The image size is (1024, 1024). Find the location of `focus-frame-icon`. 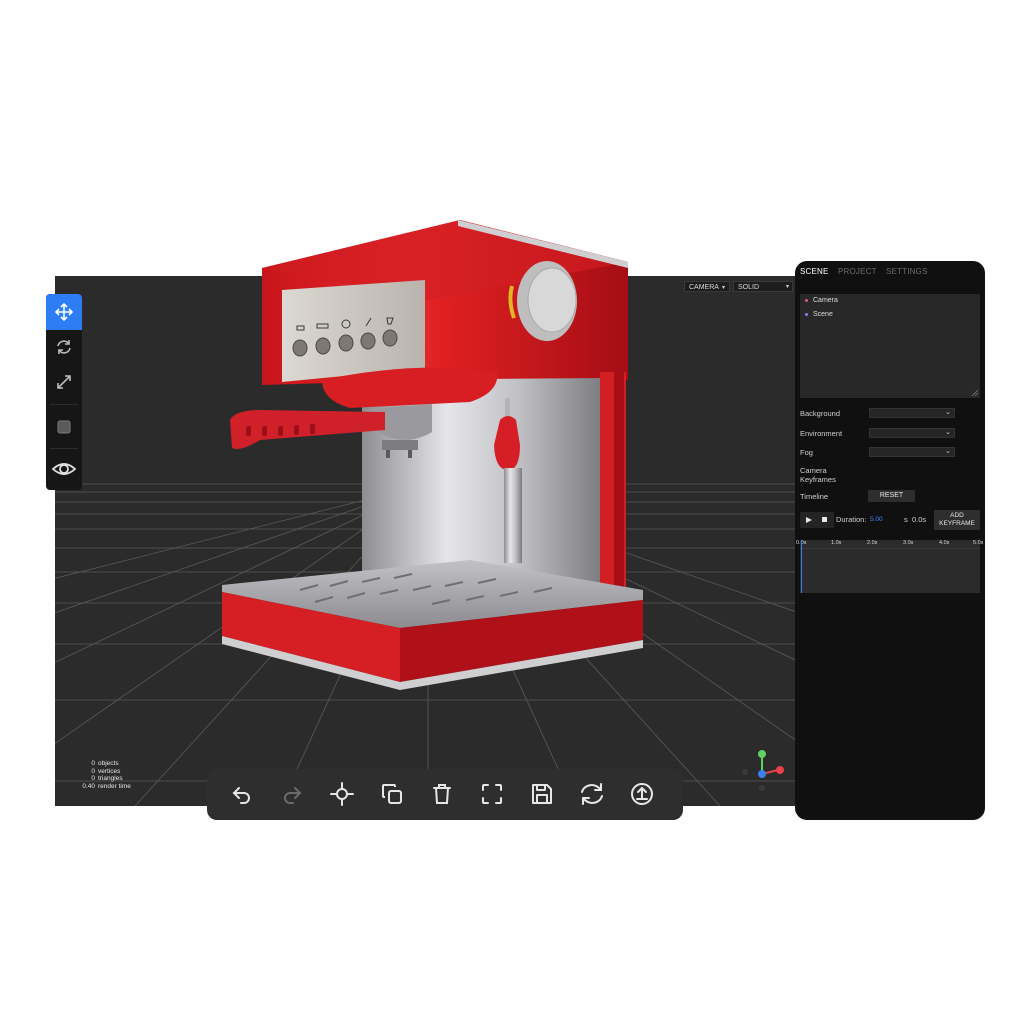

focus-frame-icon is located at coordinates (492, 794).